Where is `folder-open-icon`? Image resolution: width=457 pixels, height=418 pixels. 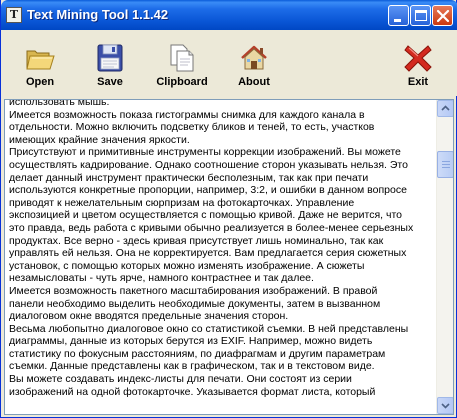 folder-open-icon is located at coordinates (40, 60).